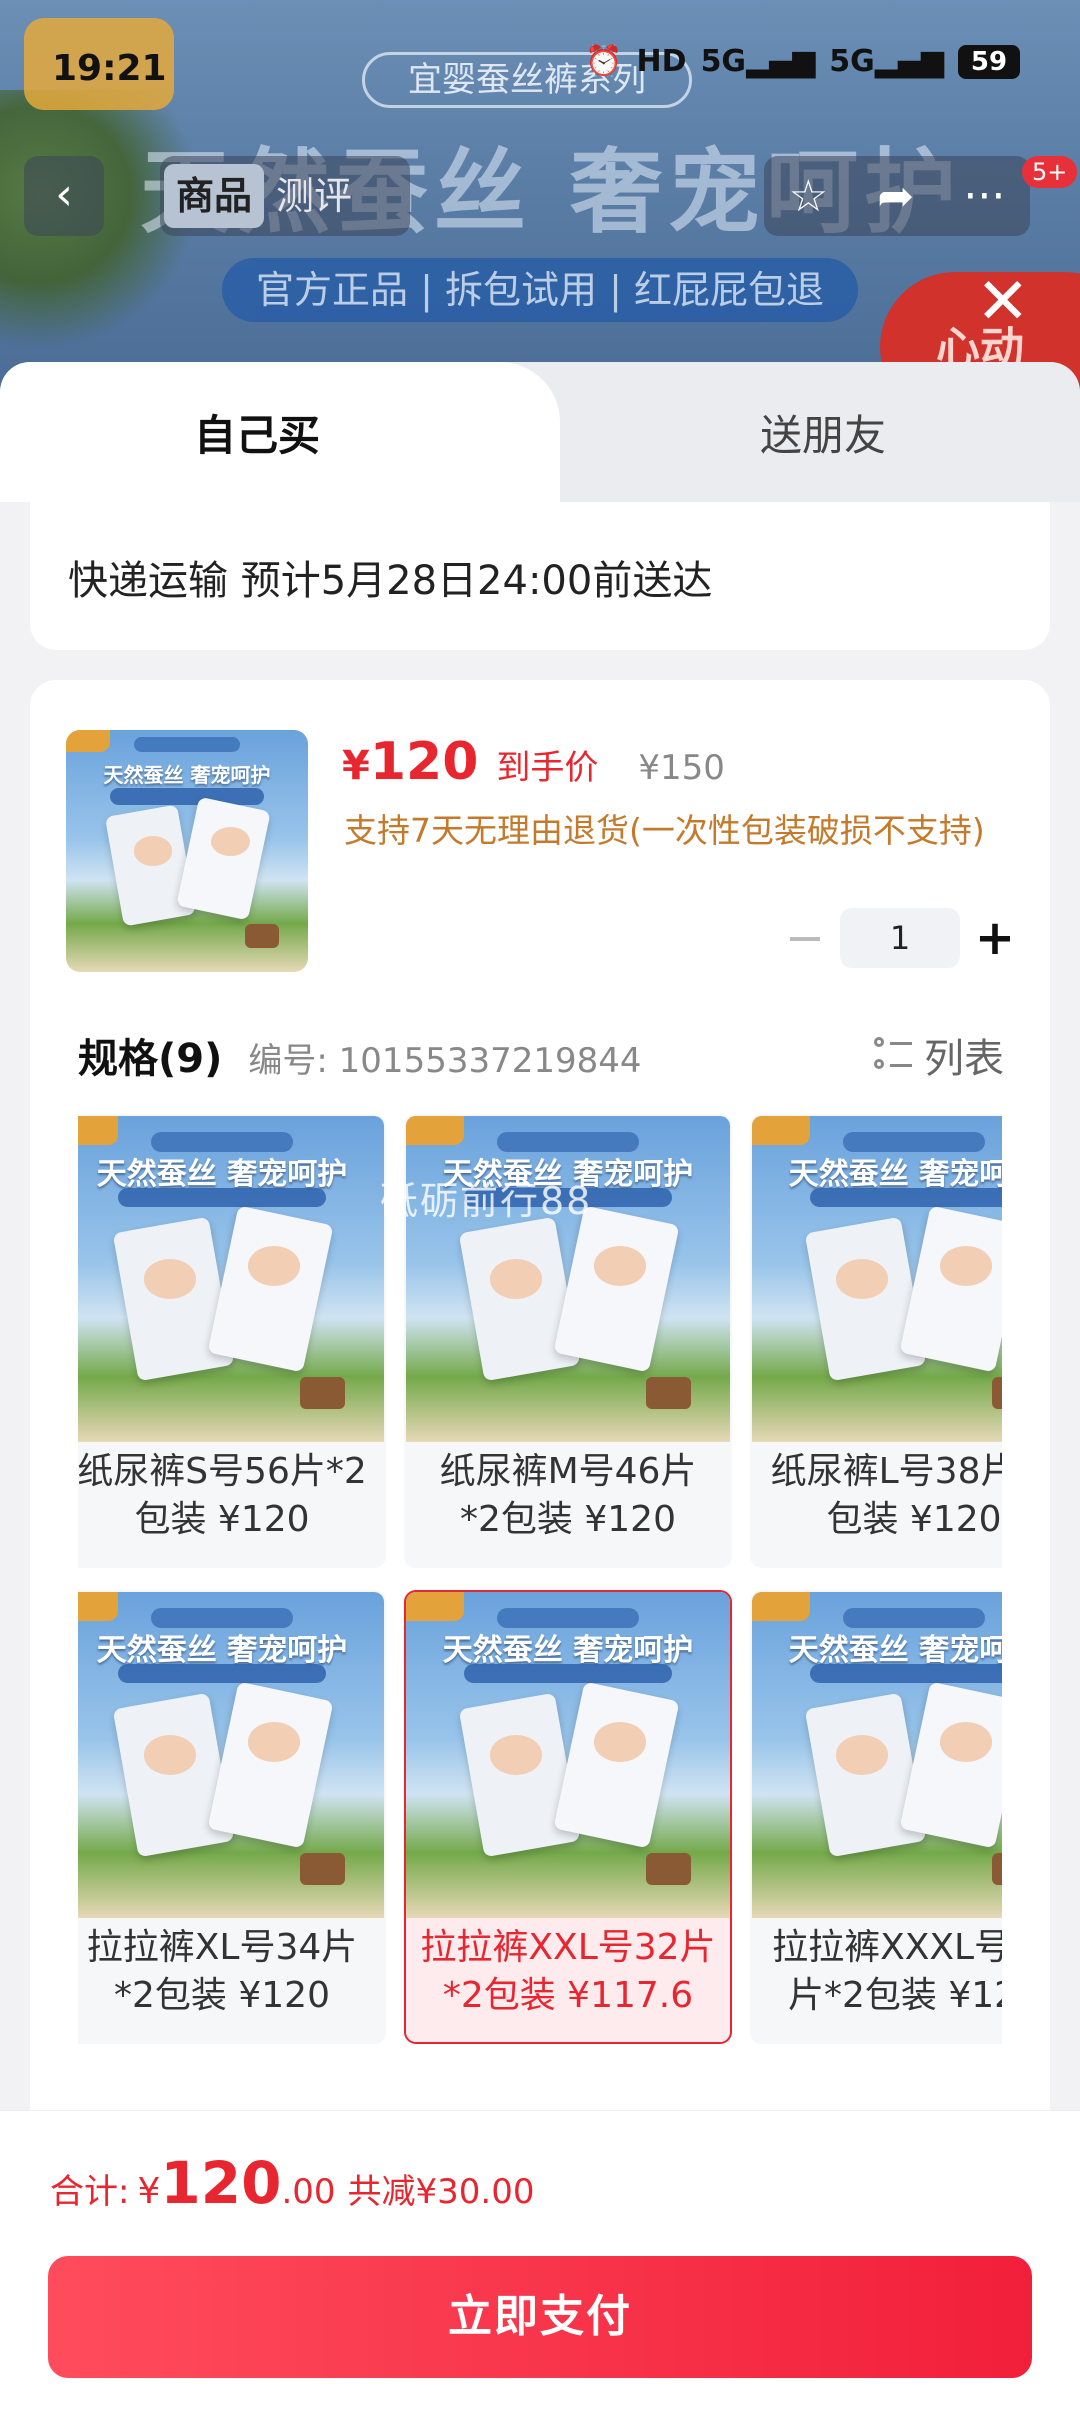  Describe the element at coordinates (568, 1995) in the screenshot. I see `variant-label-line2: *2包装 ¥117.6` at that location.